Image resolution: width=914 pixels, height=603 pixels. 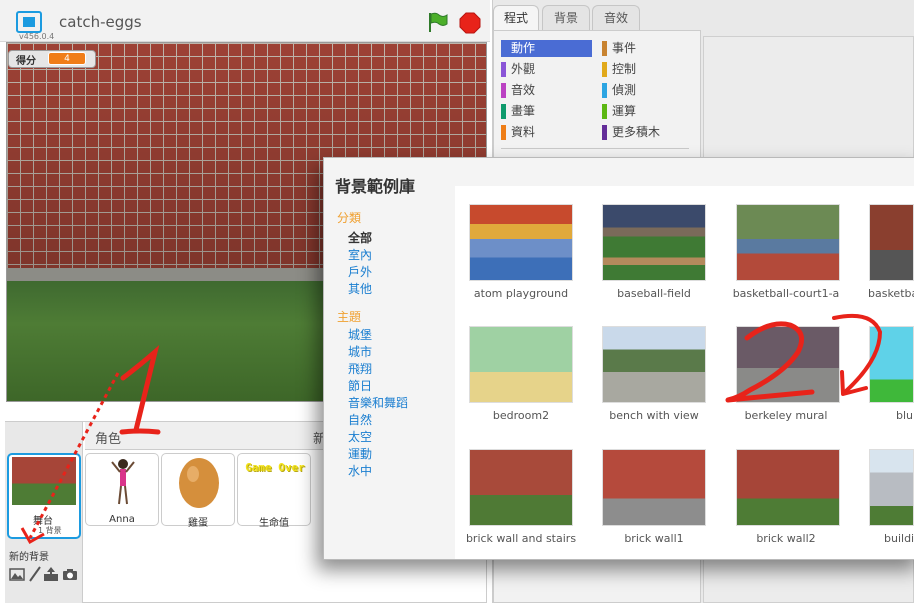 I want to click on category-operators: 運算, so click(x=647, y=111).